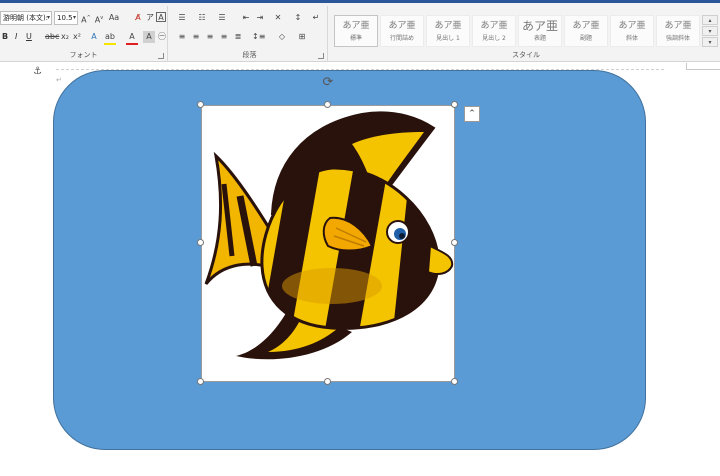 Image resolution: width=720 pixels, height=476 pixels. Describe the element at coordinates (703, 66) in the screenshot. I see `margin-corner-mark` at that location.